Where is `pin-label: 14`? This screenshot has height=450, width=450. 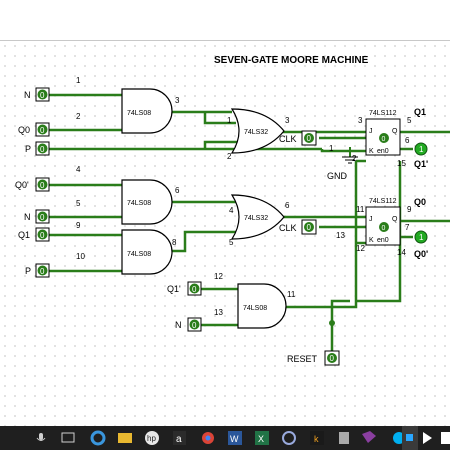 pin-label: 14 is located at coordinates (401, 252).